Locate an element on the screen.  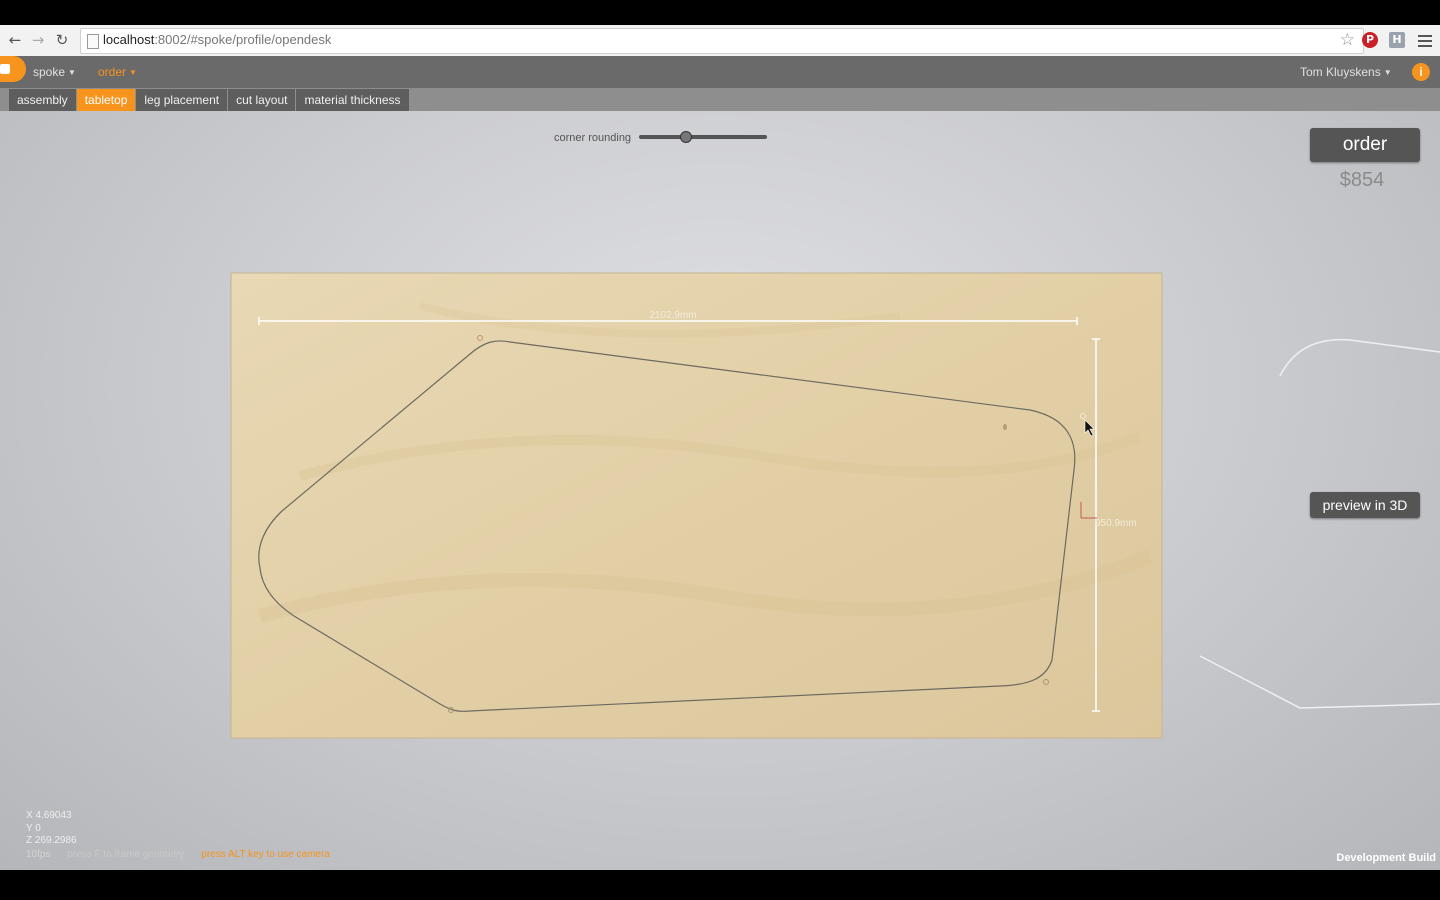
height-dimension-label: 950.9mm is located at coordinates (1116, 523).